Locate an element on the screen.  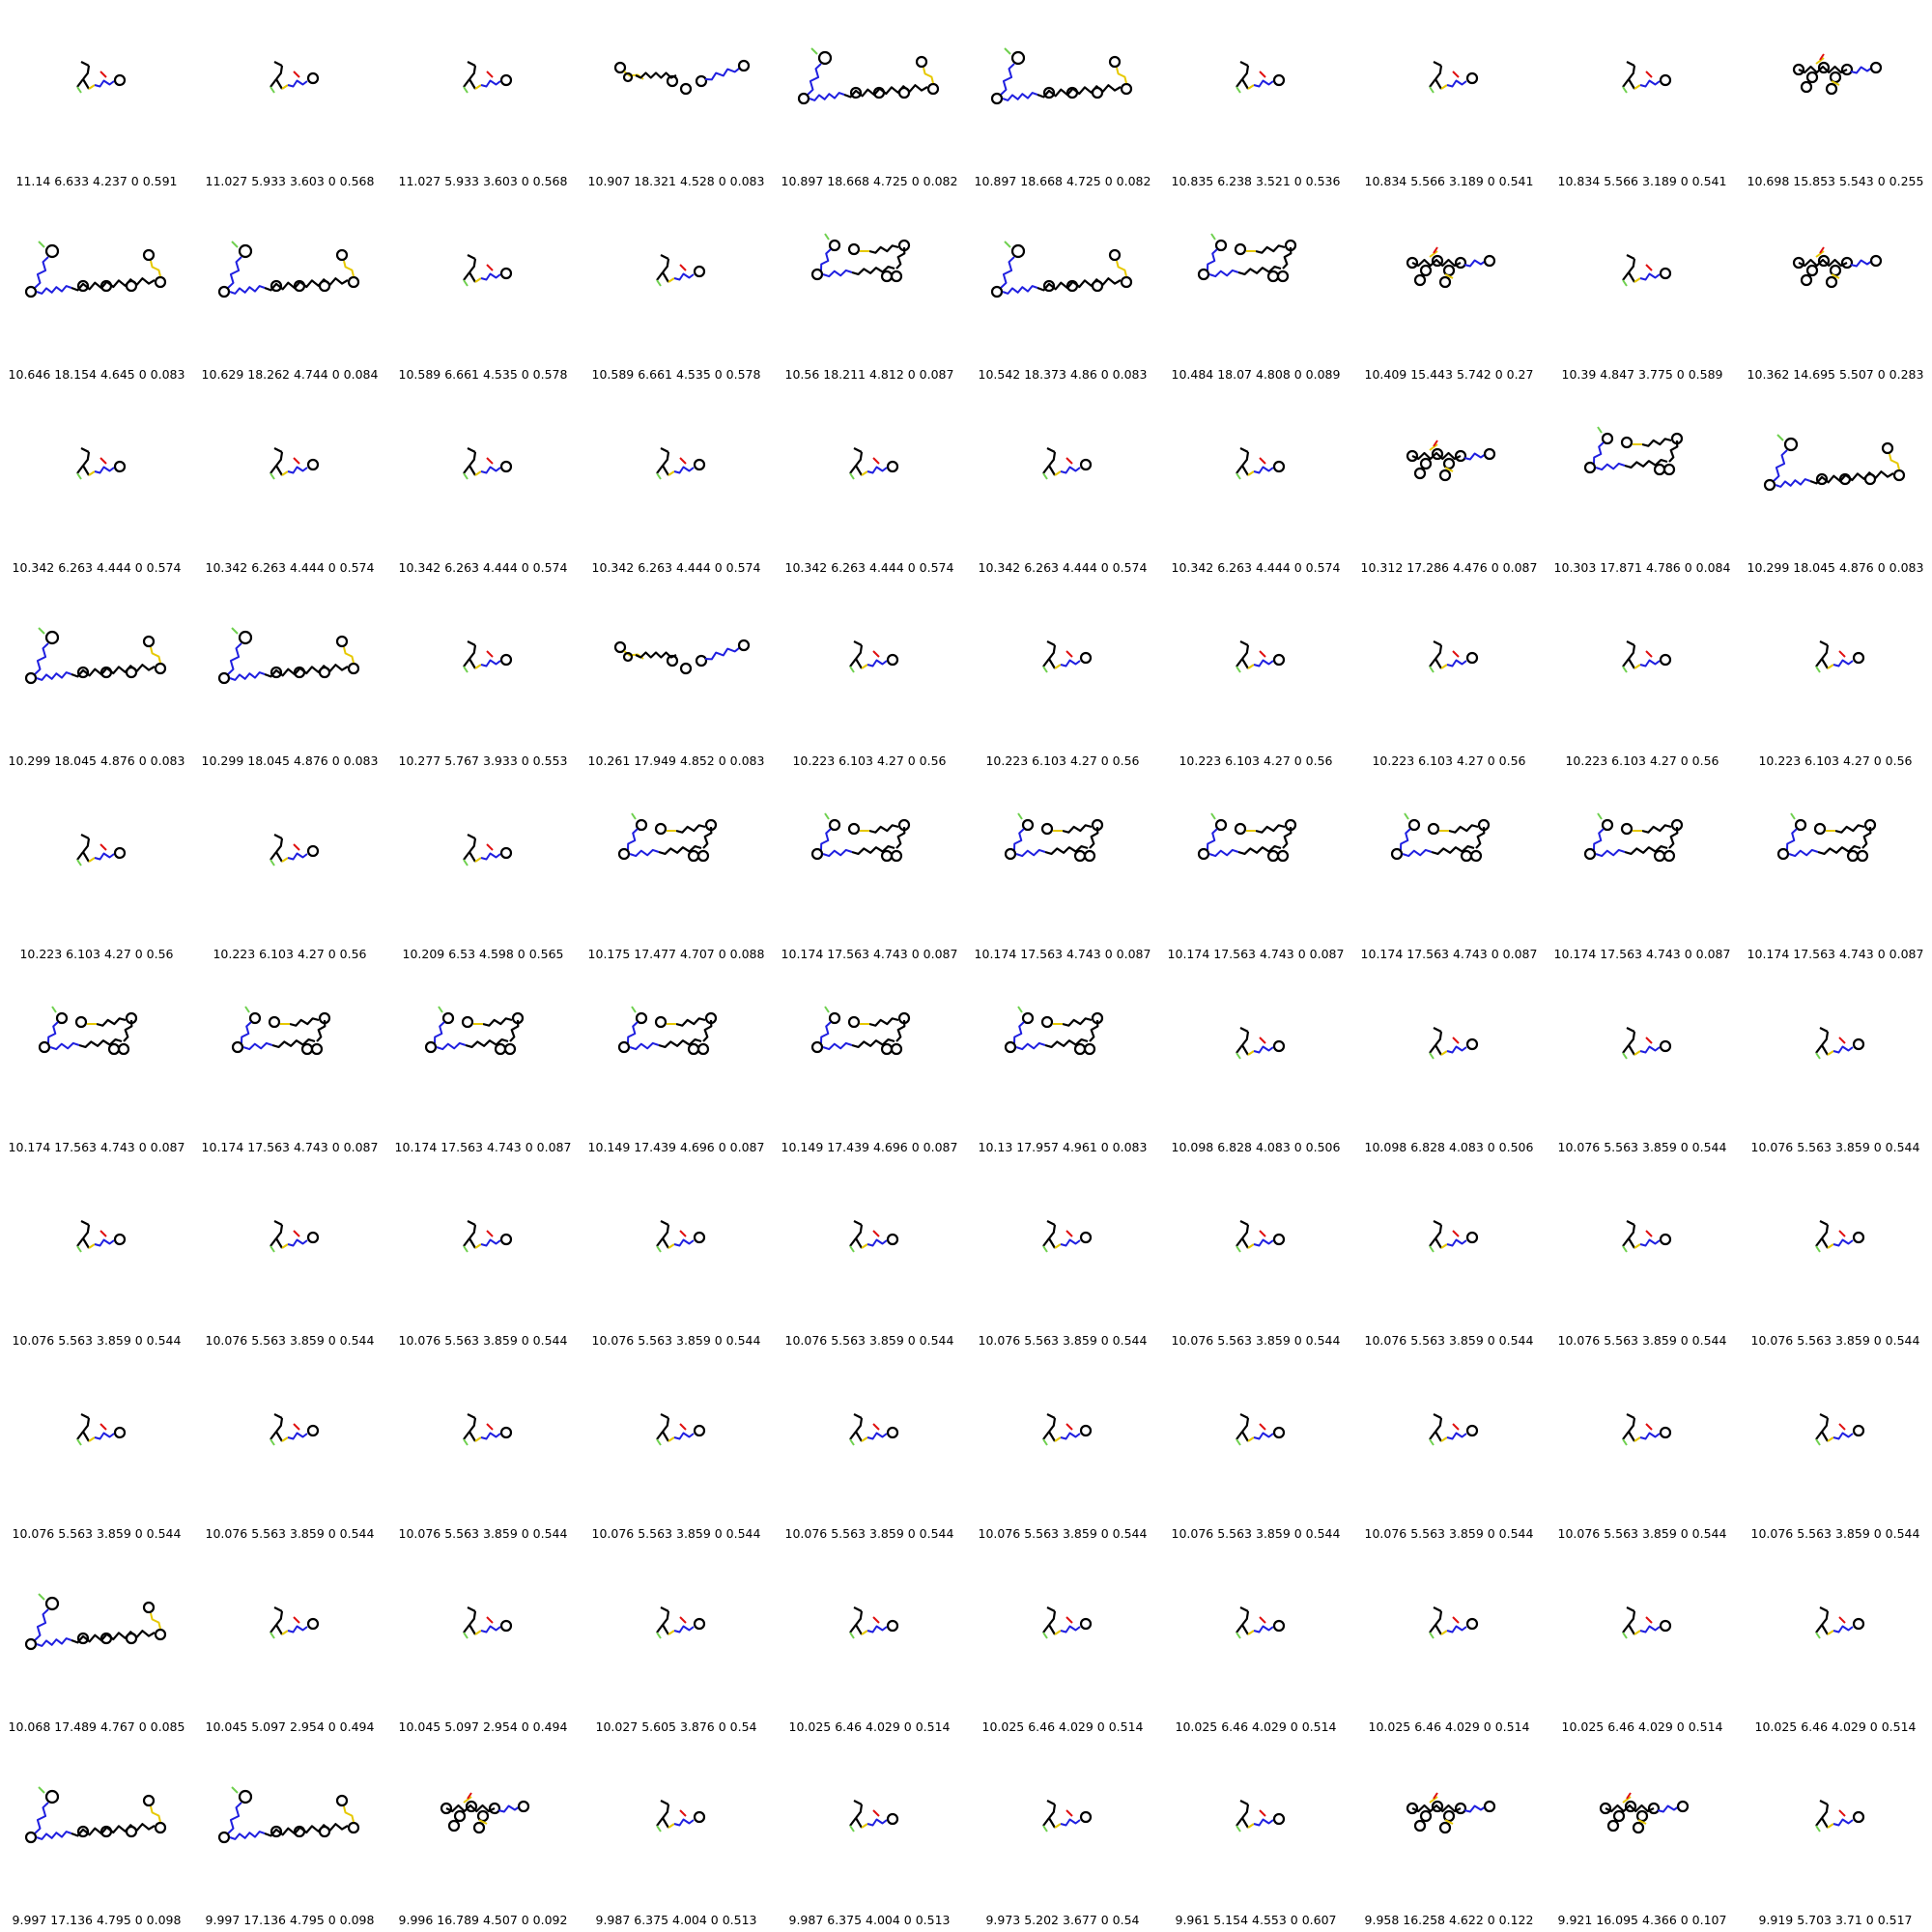
molecule-cell: 10.299 18.045 4.876 0 0.083 is located at coordinates (289, 676).